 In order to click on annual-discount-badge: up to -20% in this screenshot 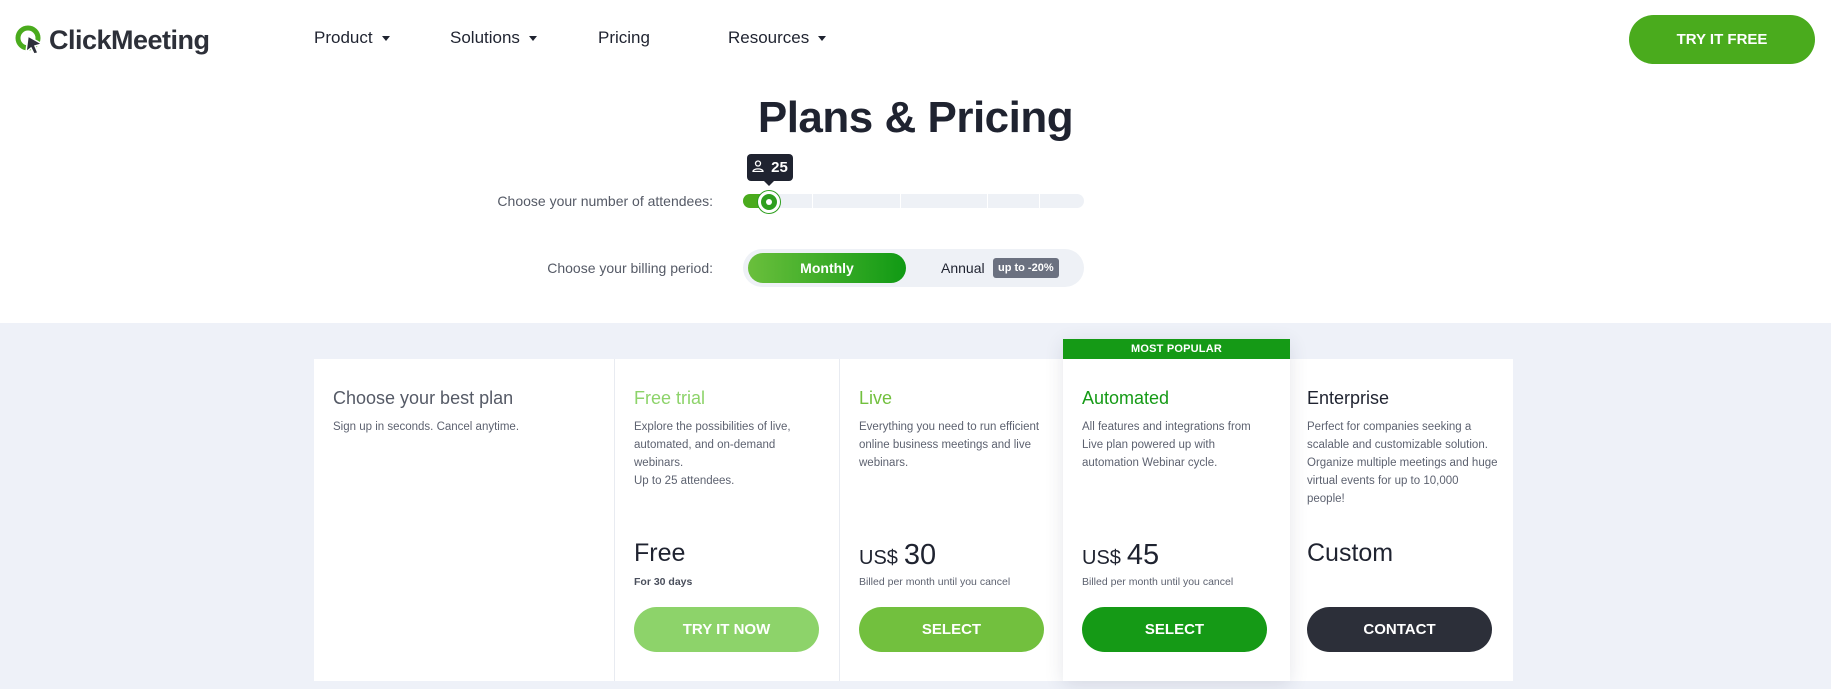, I will do `click(1026, 268)`.